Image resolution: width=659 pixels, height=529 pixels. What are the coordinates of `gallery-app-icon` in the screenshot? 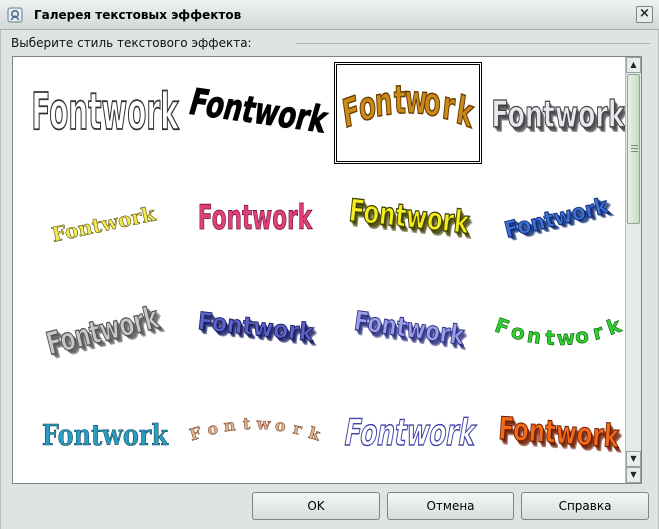 It's located at (15, 15).